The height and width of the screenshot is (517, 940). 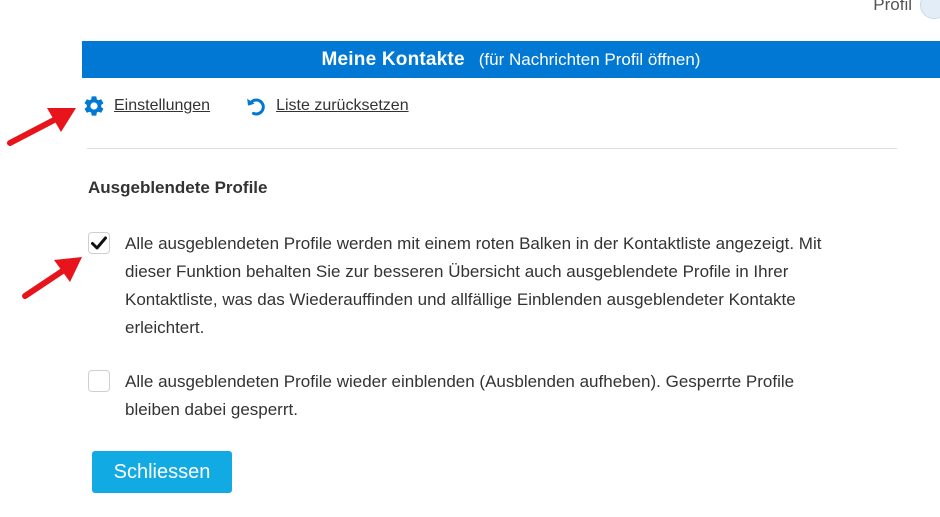 What do you see at coordinates (256, 106) in the screenshot?
I see `undo-icon` at bounding box center [256, 106].